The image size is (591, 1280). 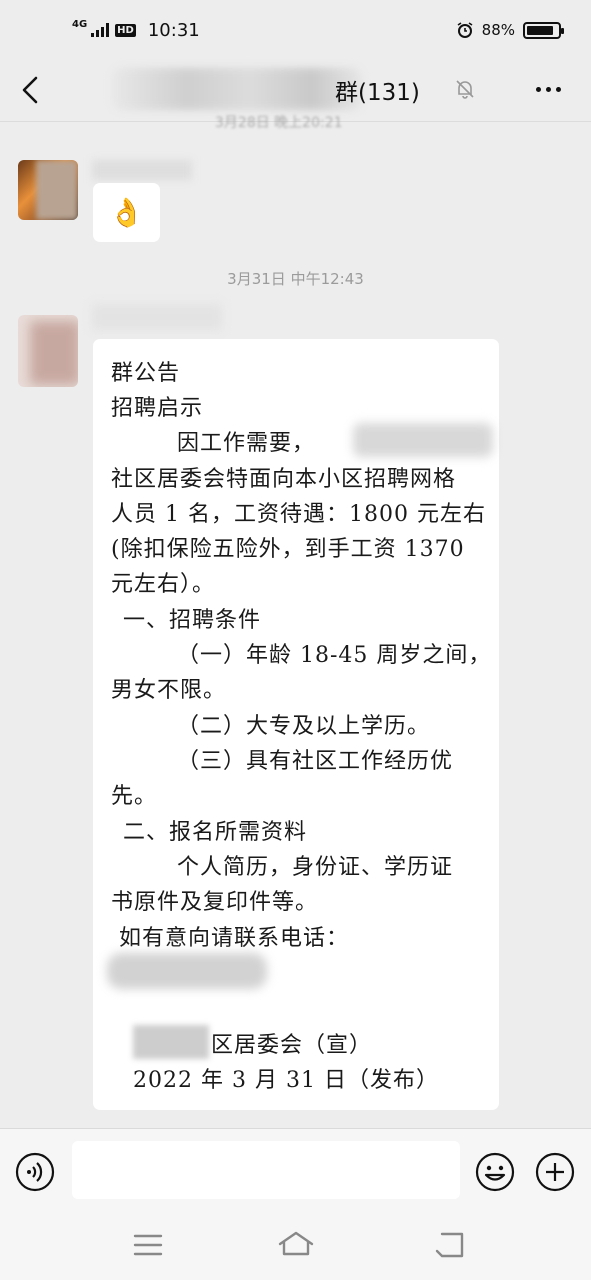 What do you see at coordinates (163, 584) in the screenshot?
I see `notice-line: 元左右）。` at bounding box center [163, 584].